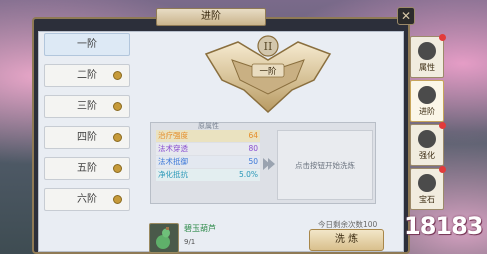 The image size is (487, 254). I want to click on tab-label: 属性, so click(427, 67).